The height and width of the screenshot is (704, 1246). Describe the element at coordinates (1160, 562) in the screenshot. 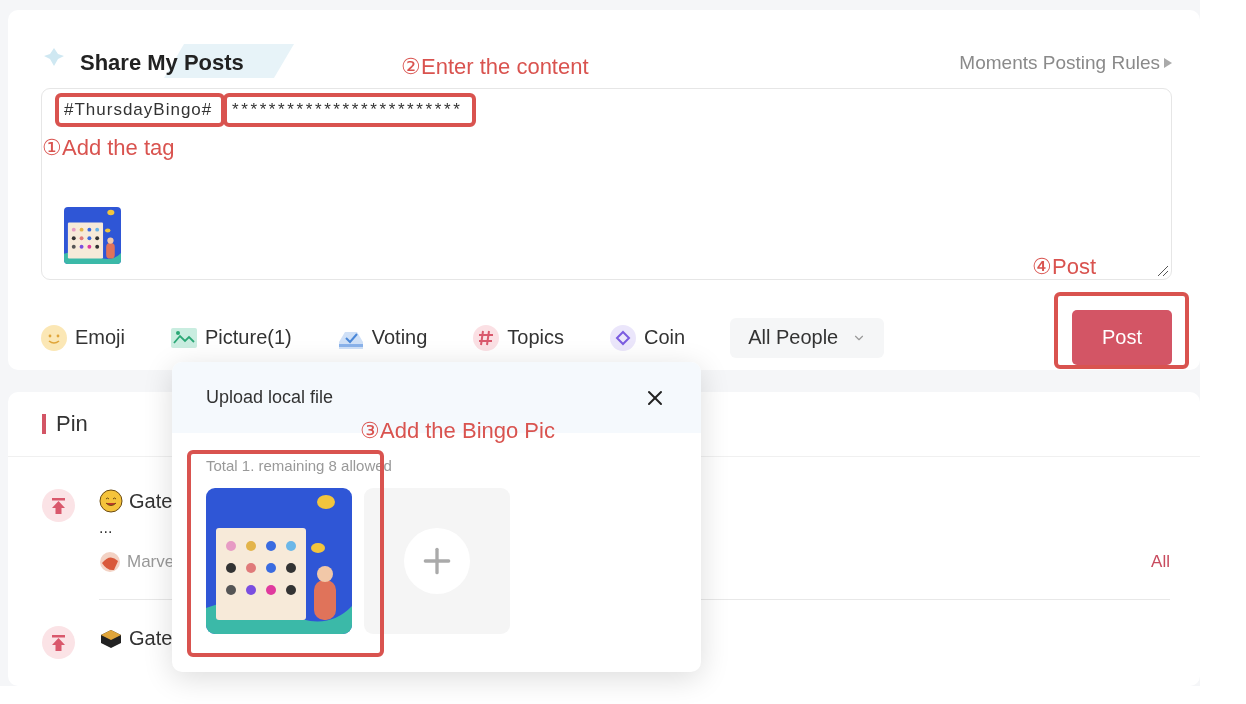

I see `all-link: All` at that location.